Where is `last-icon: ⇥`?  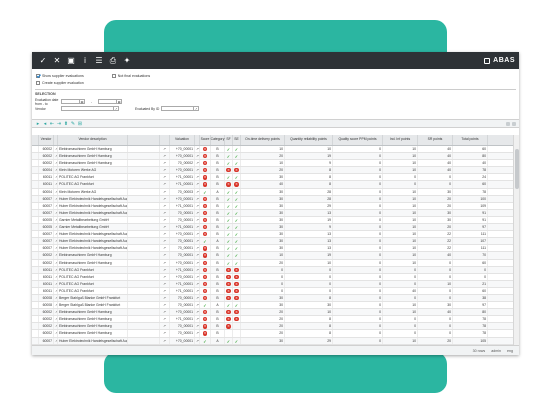 last-icon: ⇥ is located at coordinates (59, 124).